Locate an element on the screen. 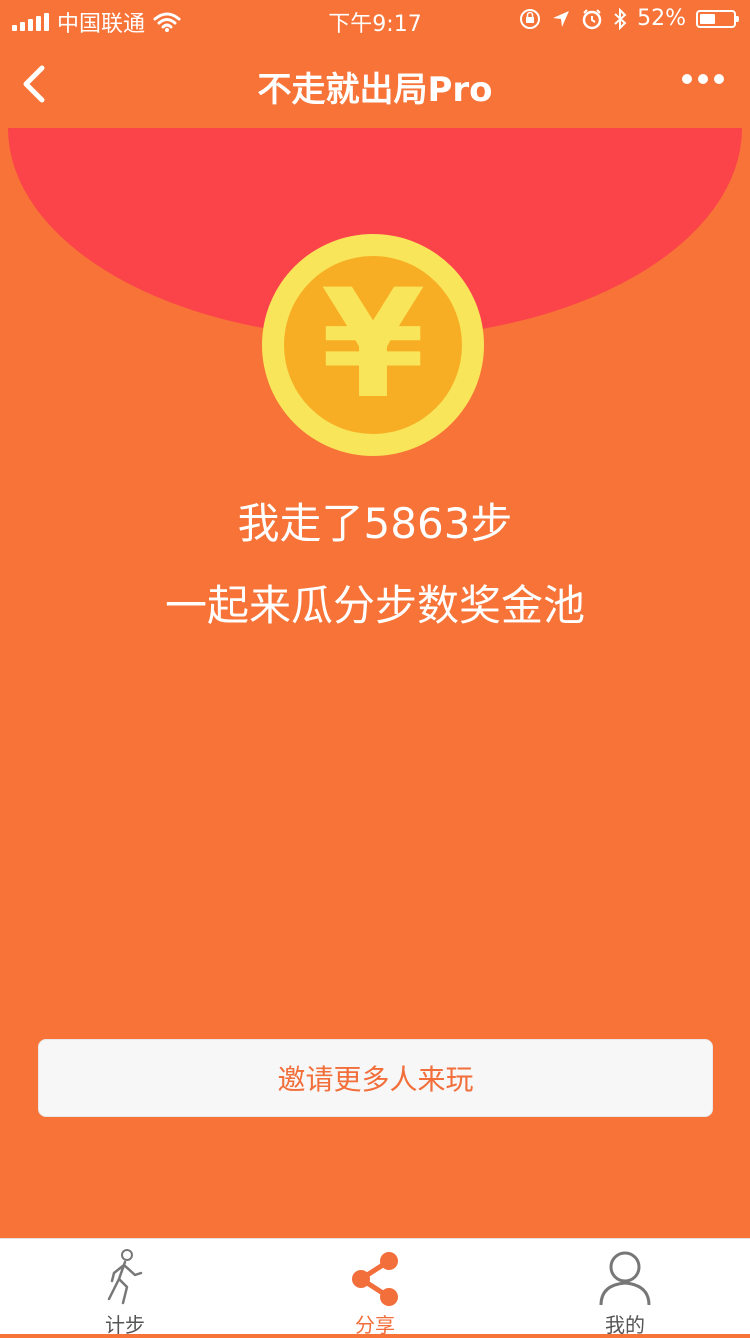 The height and width of the screenshot is (1338, 750). battery-percent: 52% is located at coordinates (661, 18).